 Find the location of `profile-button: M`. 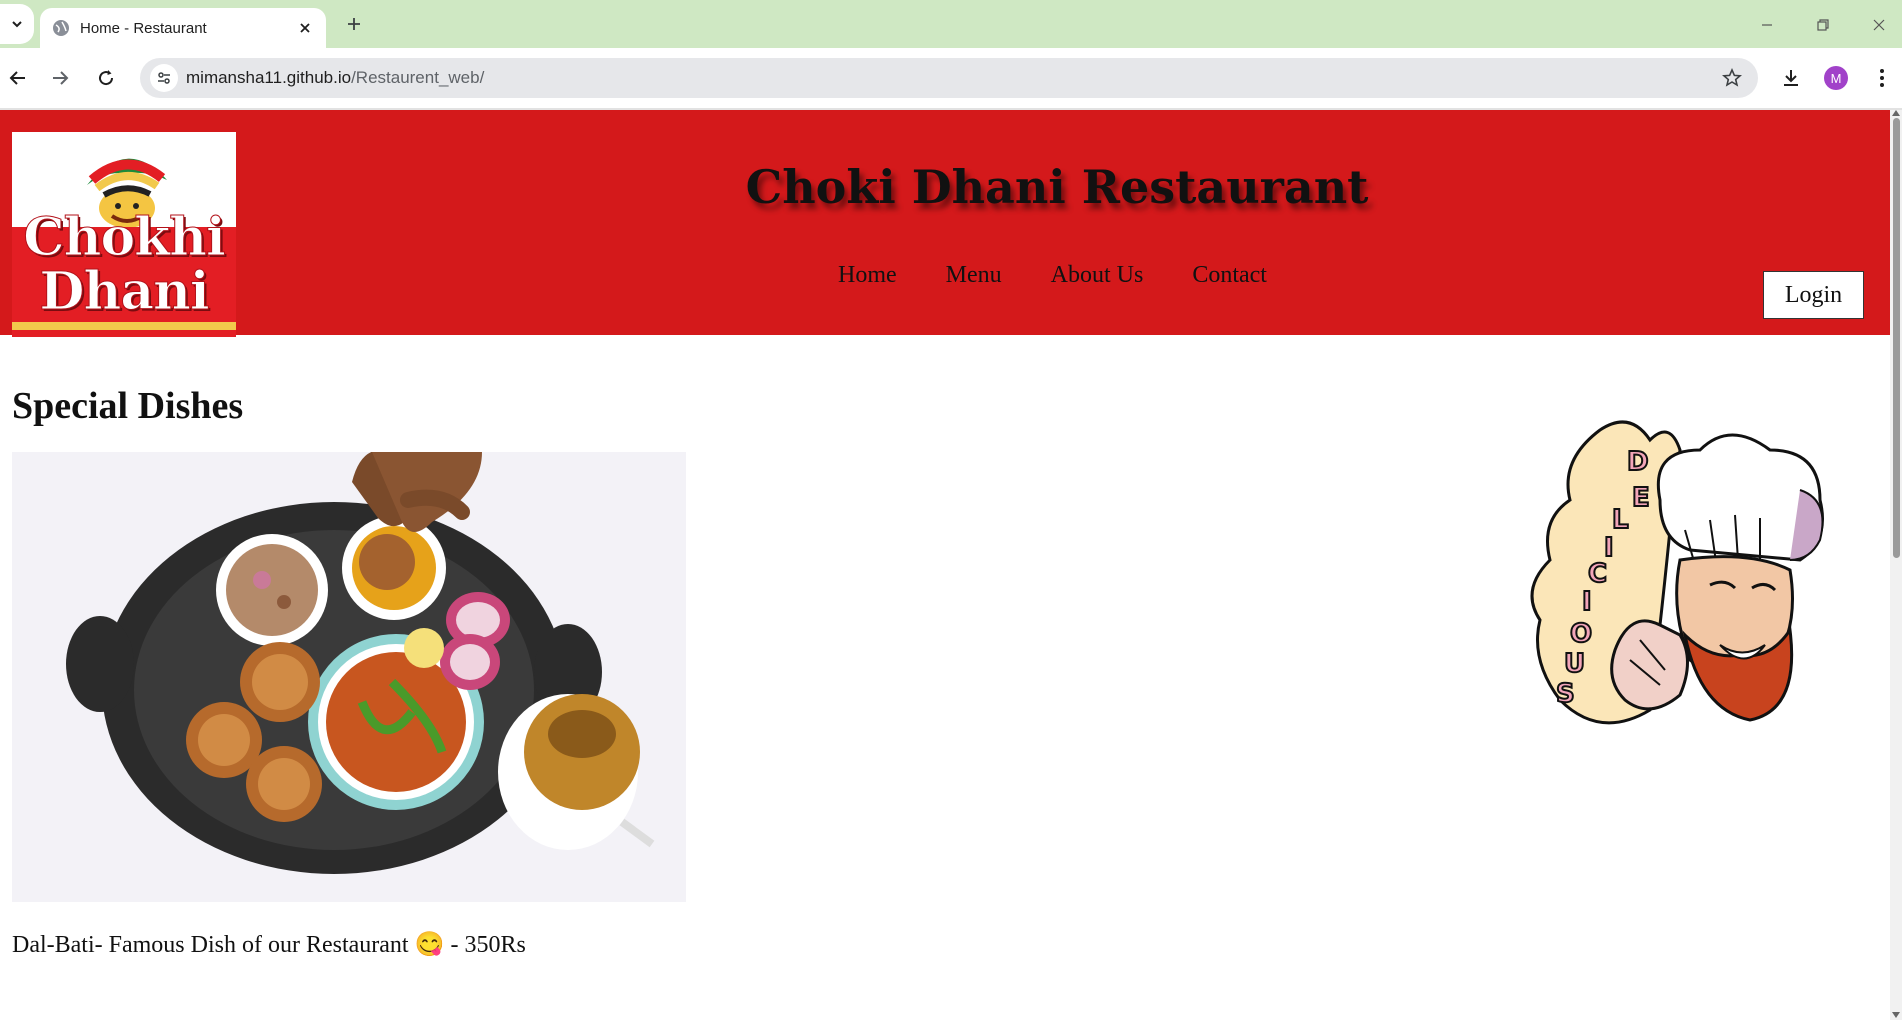

profile-button: M is located at coordinates (1836, 78).